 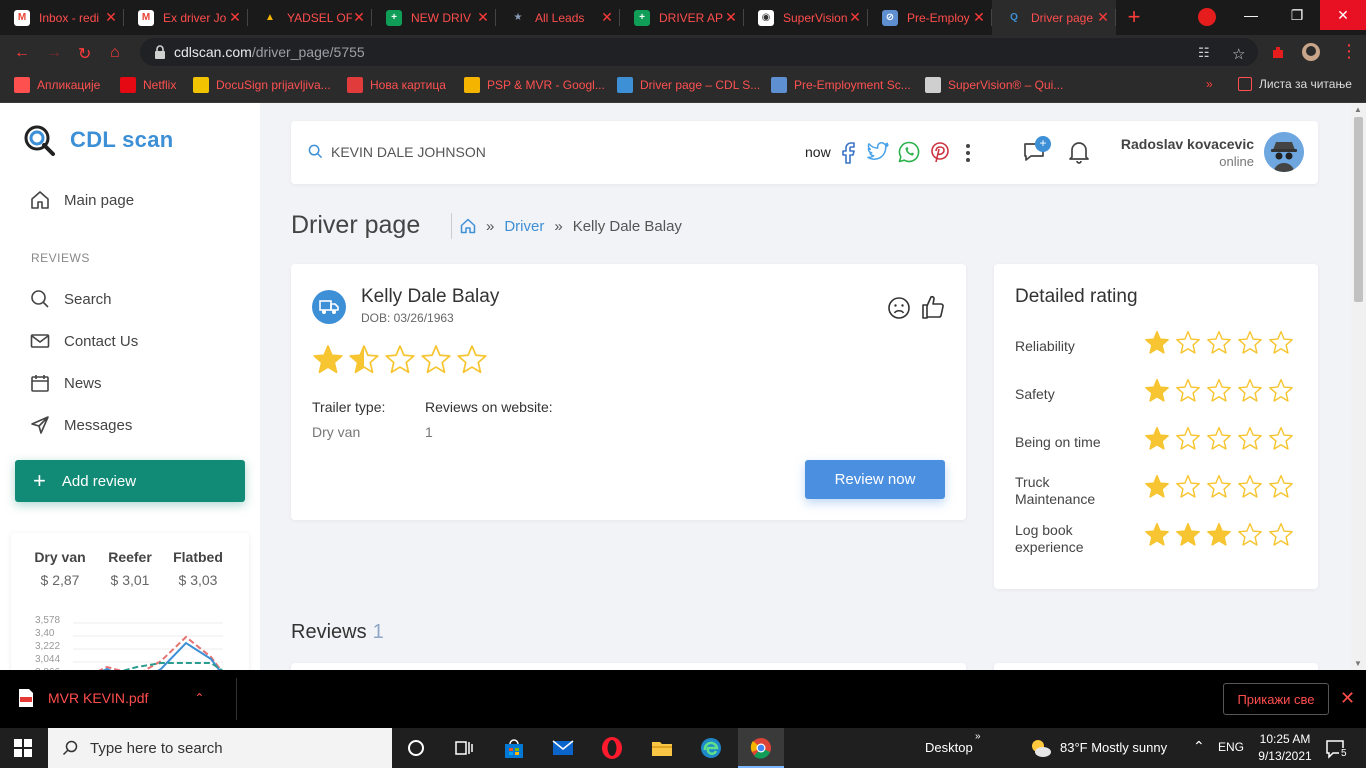 I want to click on breadcrumb-link-driver: Driver, so click(x=524, y=226).